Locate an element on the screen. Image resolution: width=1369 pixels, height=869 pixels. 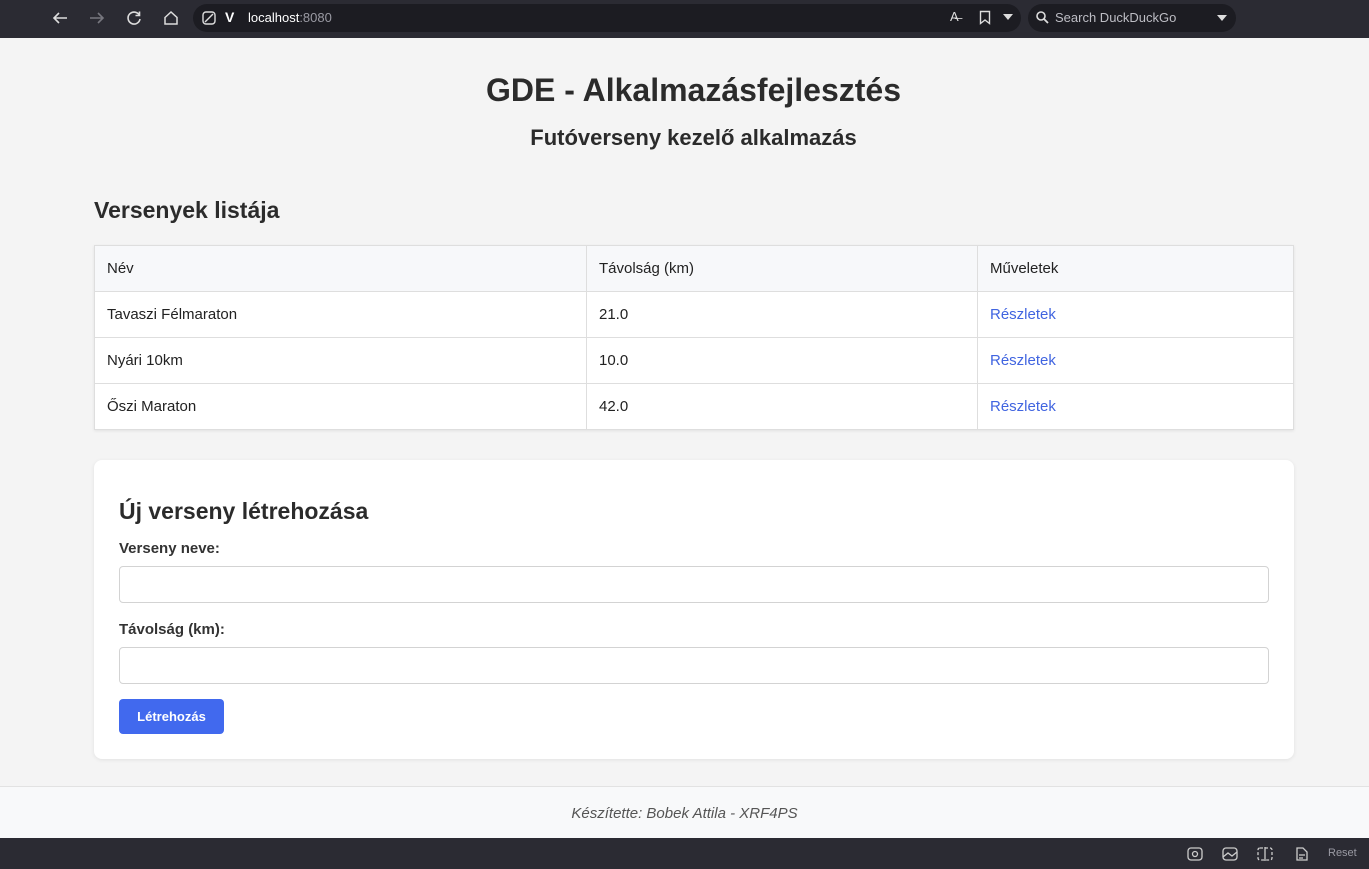
address-bar: V localhost:8080 A̶ is located at coordinates (607, 18).